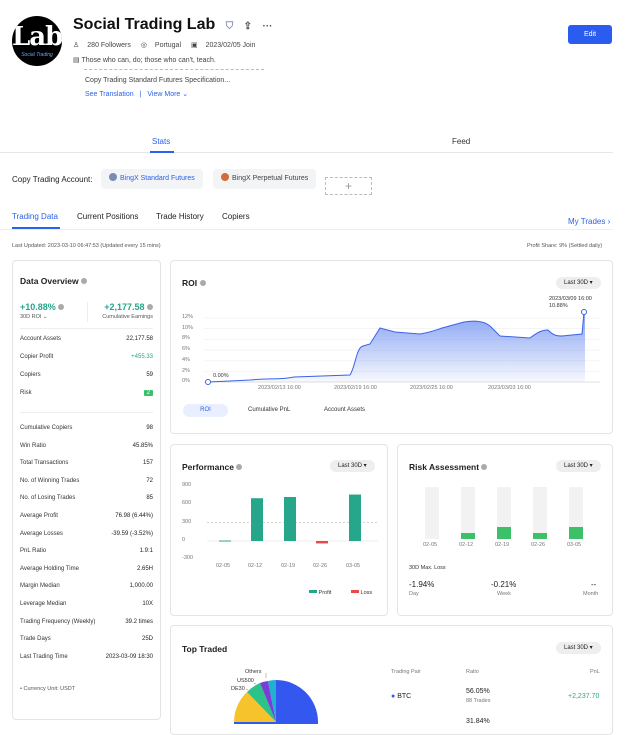 Image resolution: width=627 pixels, height=735 pixels. Describe the element at coordinates (143, 45) in the screenshot. I see `location-icon: ◎` at that location.